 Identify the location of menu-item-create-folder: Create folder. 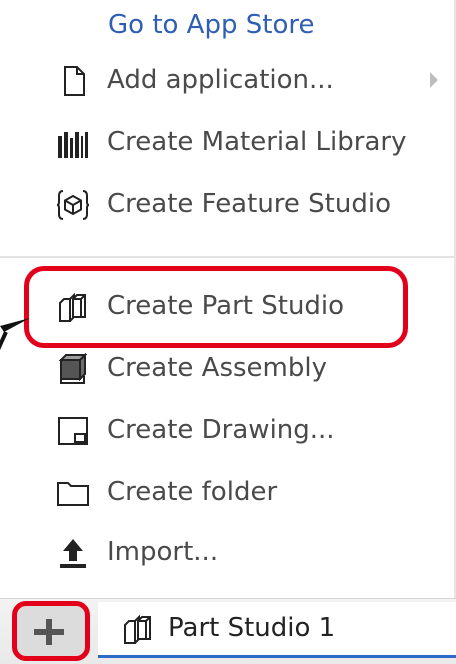
(240, 492).